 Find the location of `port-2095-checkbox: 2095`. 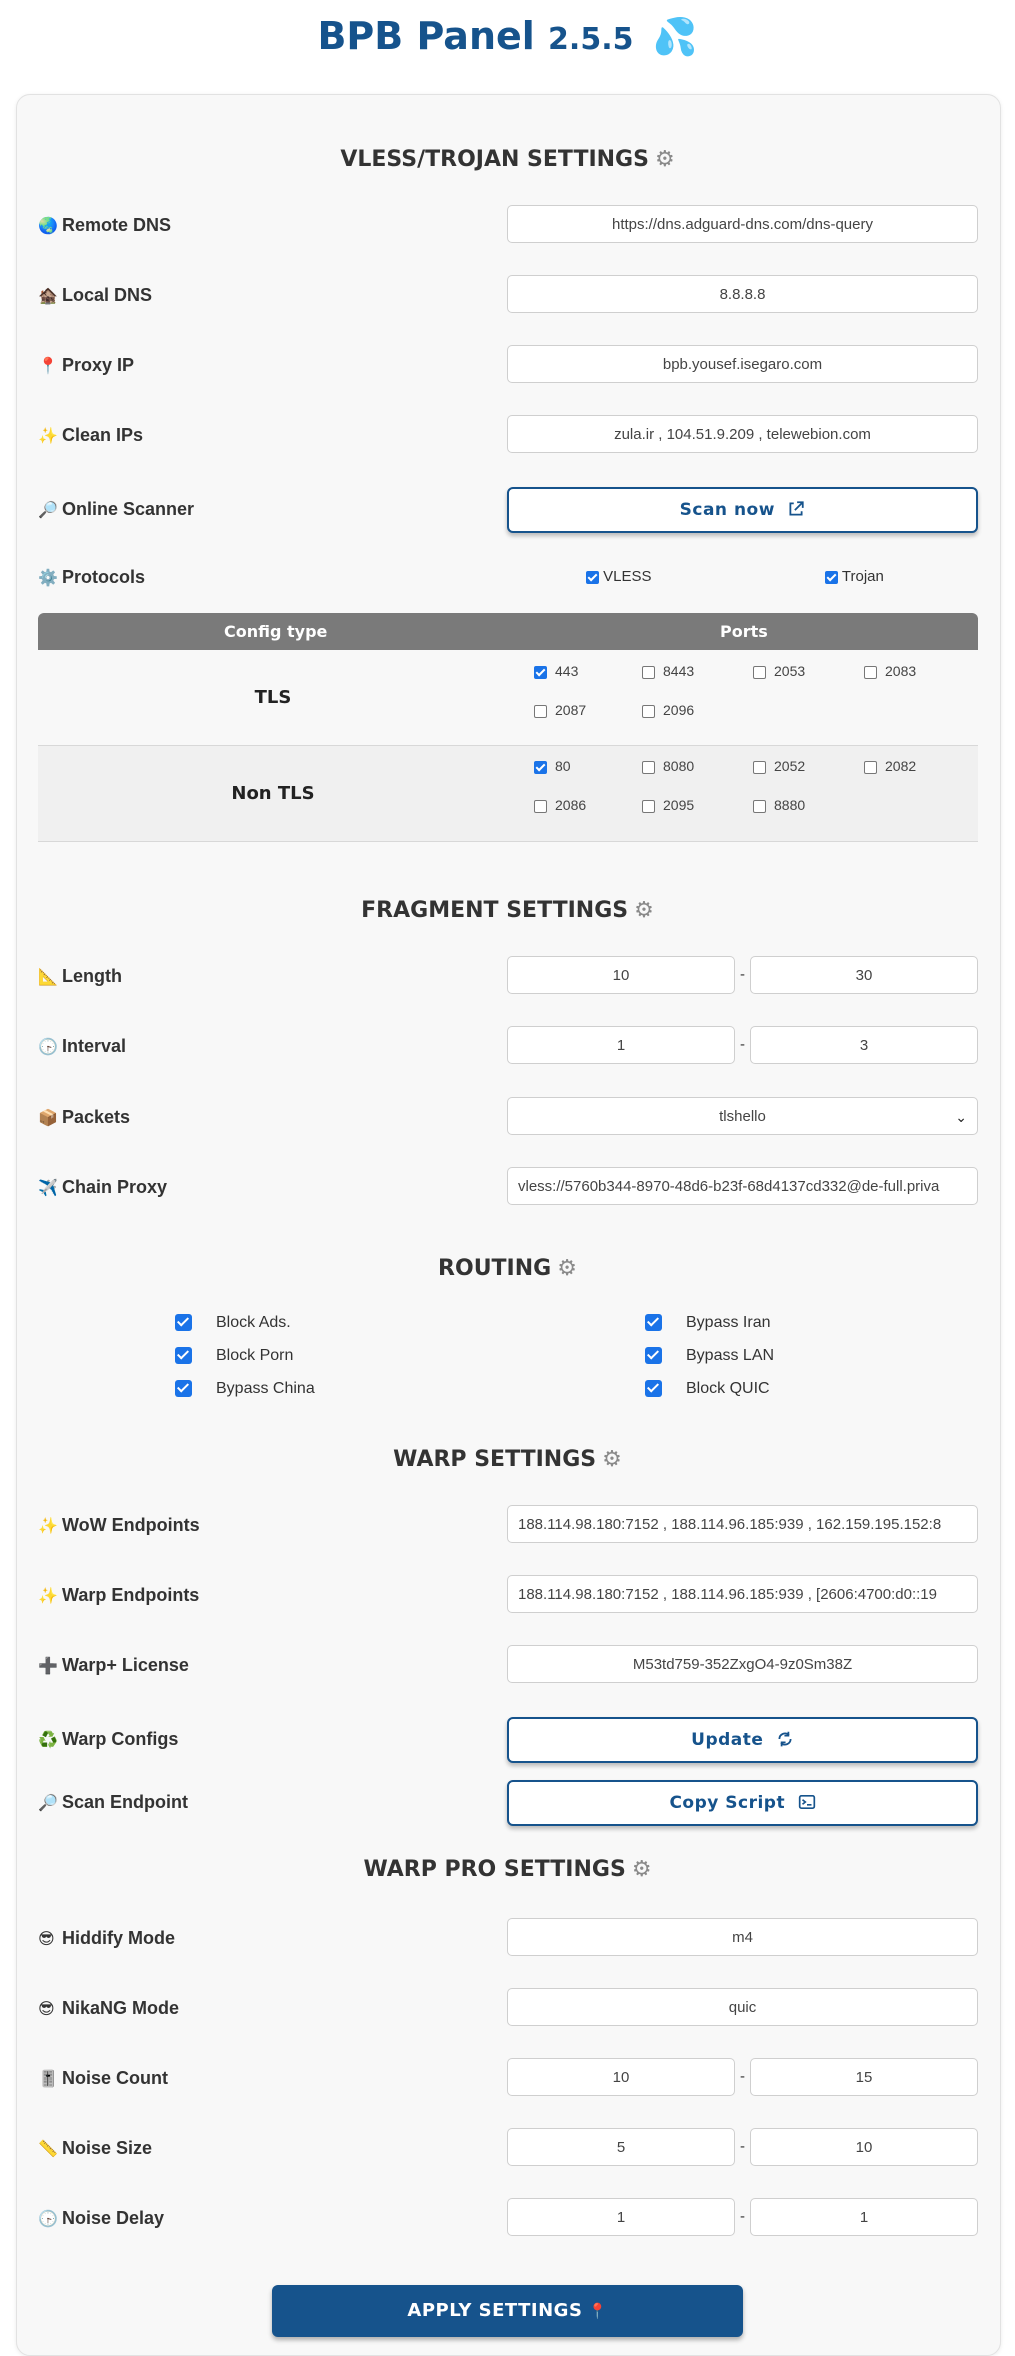

port-2095-checkbox: 2095 is located at coordinates (668, 805).